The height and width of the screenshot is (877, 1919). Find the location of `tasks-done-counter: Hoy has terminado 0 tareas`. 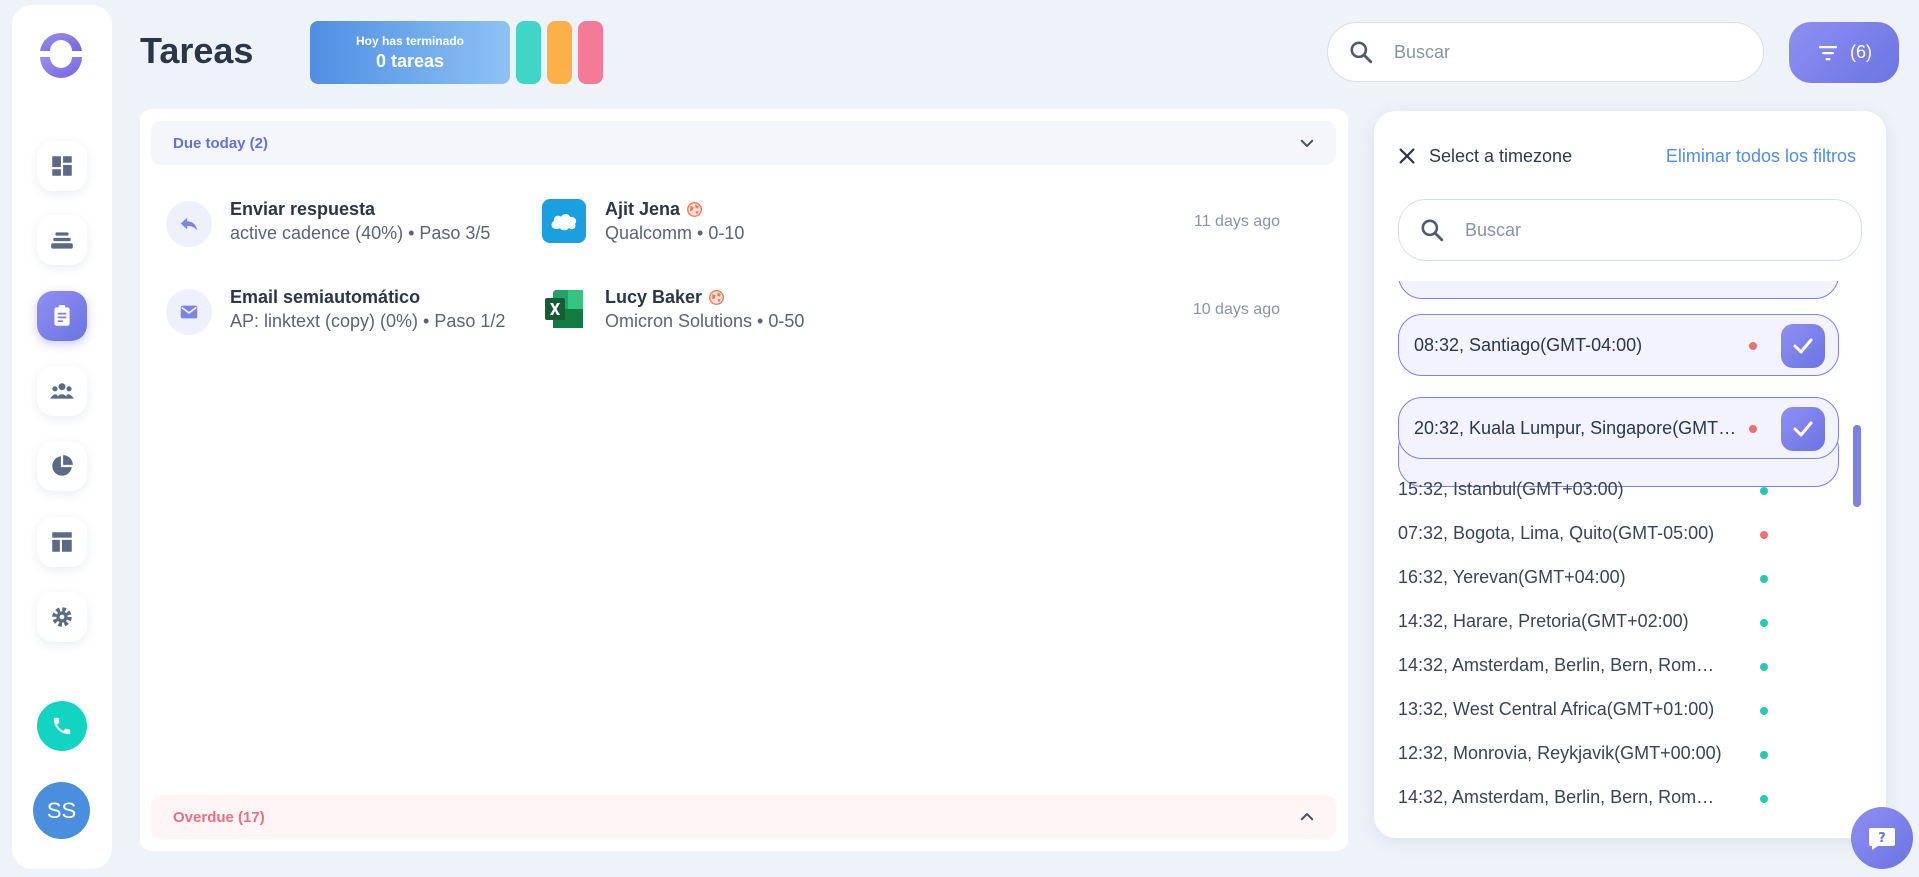

tasks-done-counter: Hoy has terminado 0 tareas is located at coordinates (410, 52).